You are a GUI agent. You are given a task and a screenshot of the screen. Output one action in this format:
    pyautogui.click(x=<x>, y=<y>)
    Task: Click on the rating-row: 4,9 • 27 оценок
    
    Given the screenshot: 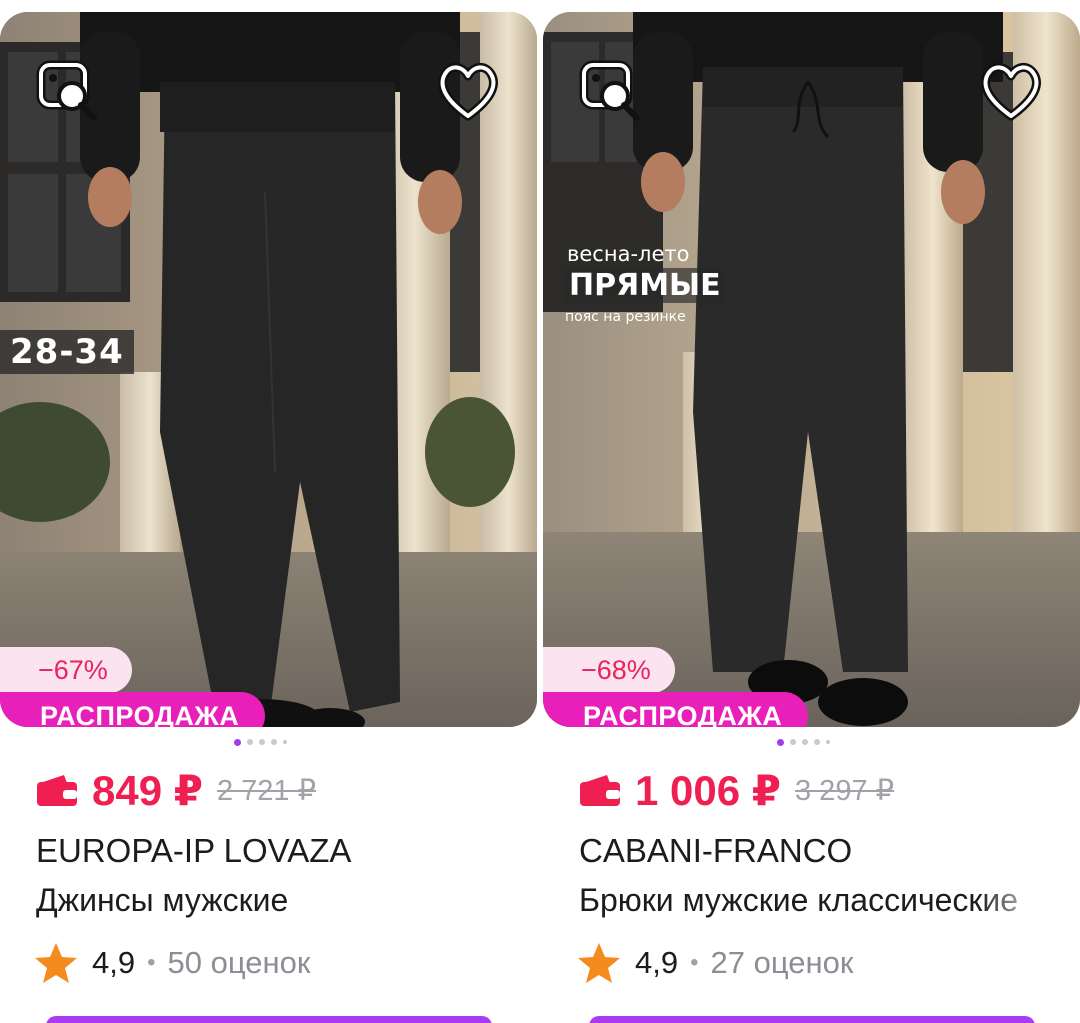 What is the action you would take?
    pyautogui.click(x=715, y=963)
    